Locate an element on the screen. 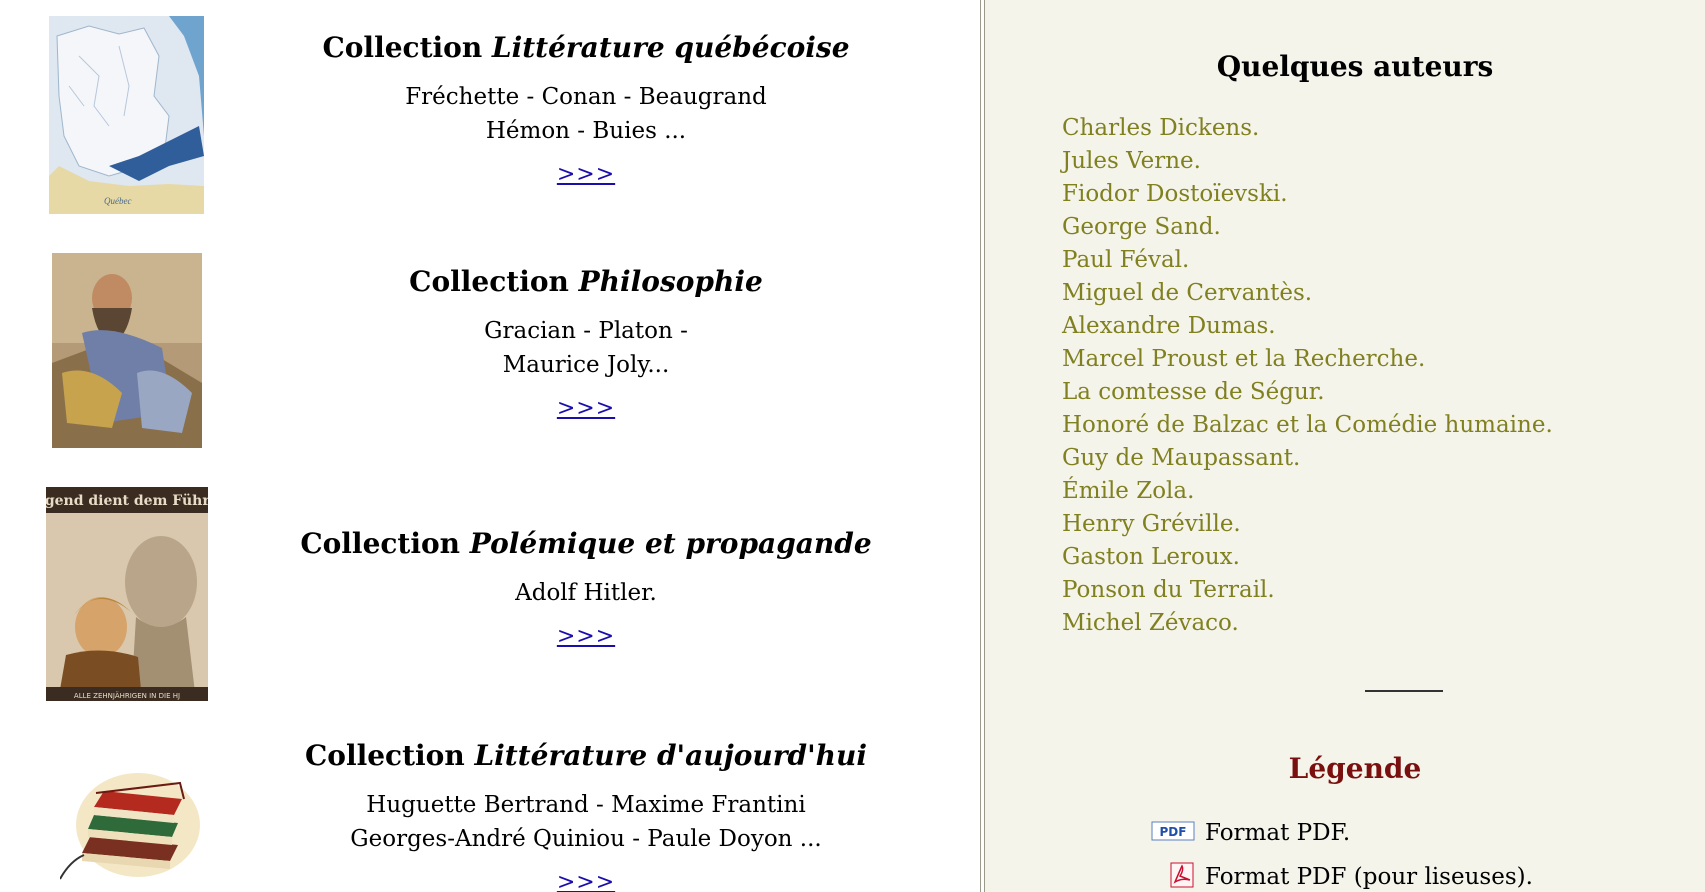  authors-heading: Quelques auteurs is located at coordinates (1355, 66).